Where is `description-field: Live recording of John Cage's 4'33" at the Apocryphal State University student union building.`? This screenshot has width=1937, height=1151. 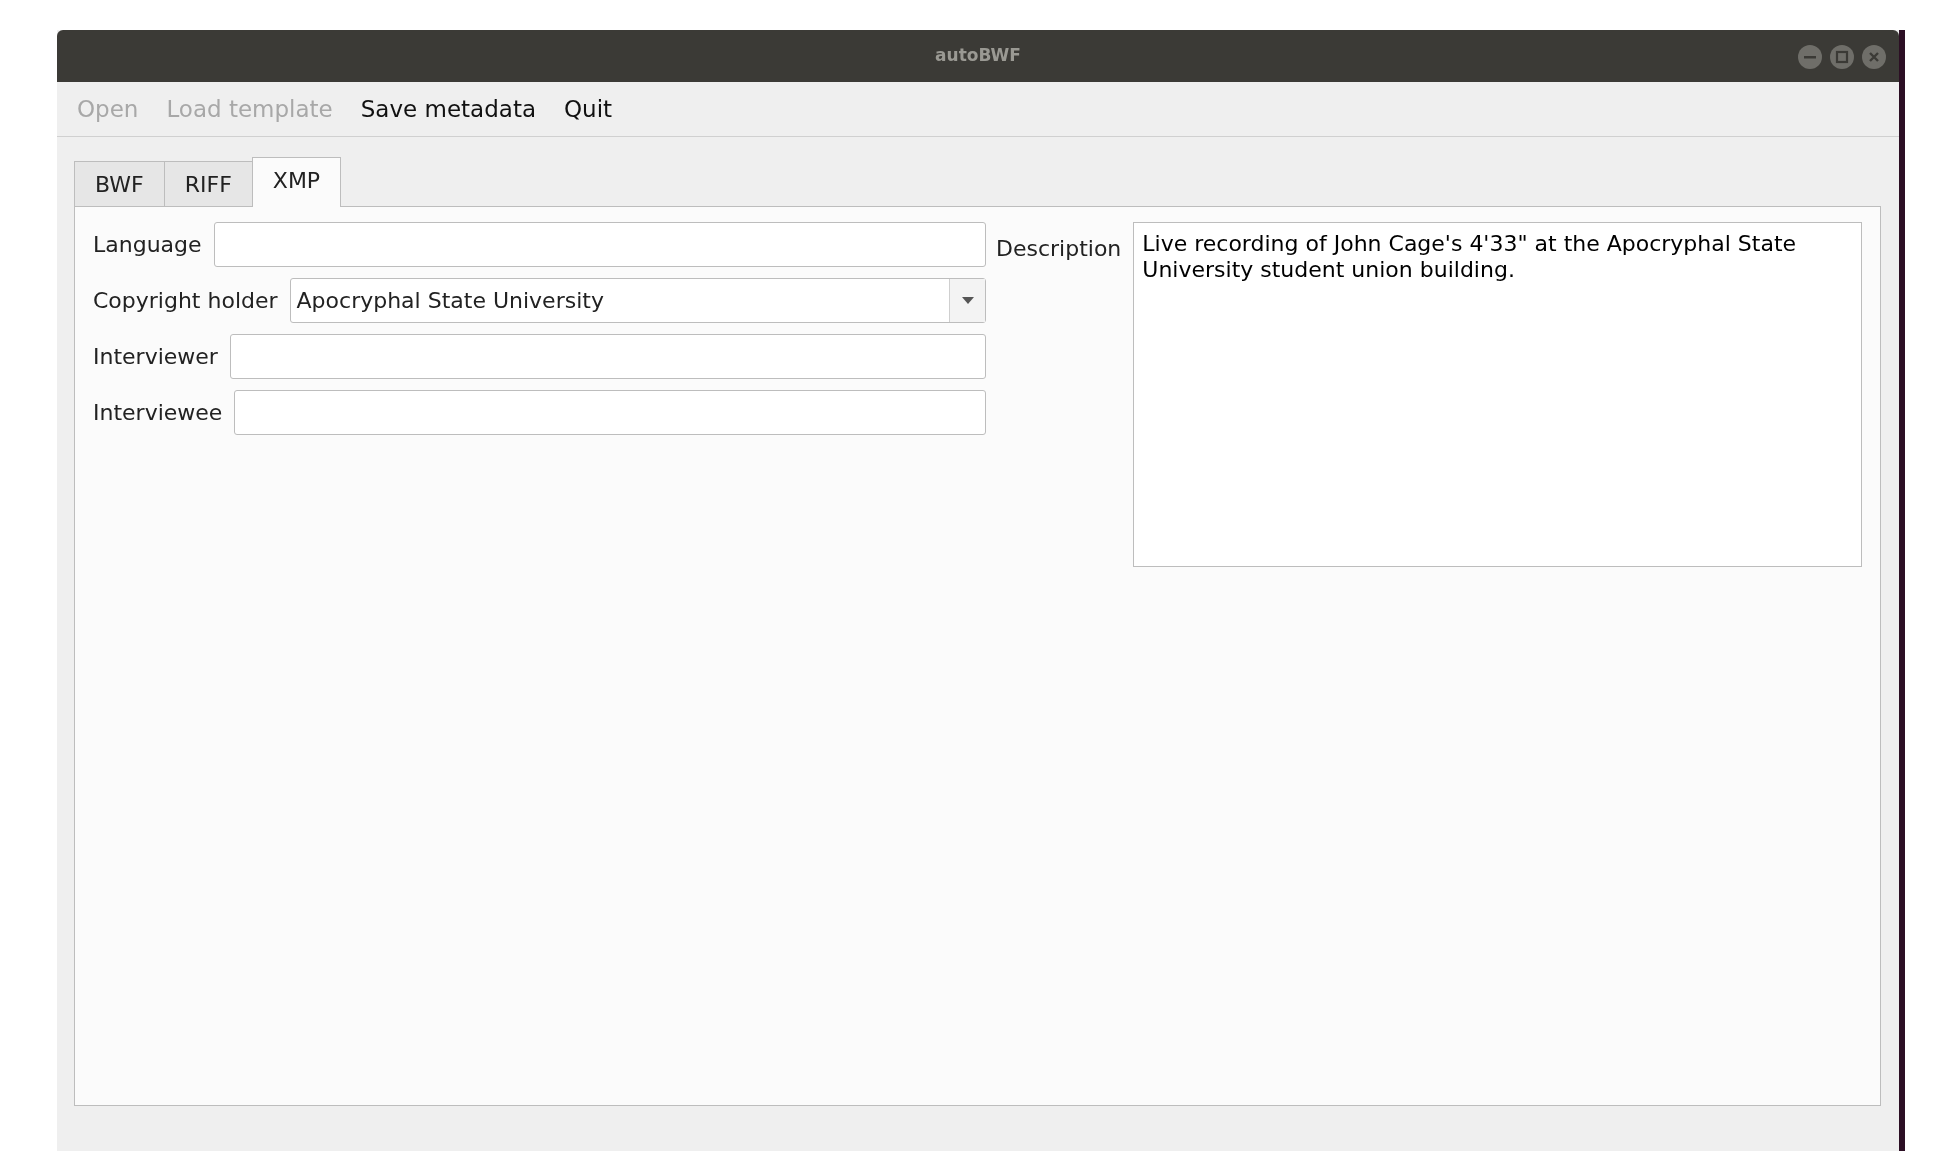
description-field: Live recording of John Cage's 4'33" at the Apocryphal State University student union building. is located at coordinates (1497, 394).